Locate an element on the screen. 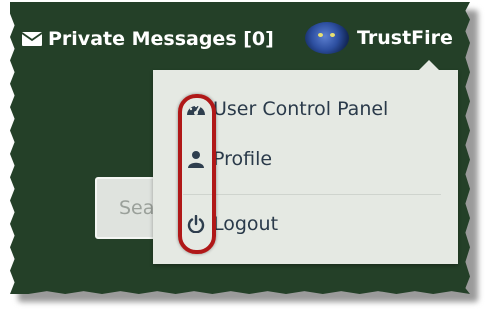  menu-item-label: User Control Panel is located at coordinates (301, 109).